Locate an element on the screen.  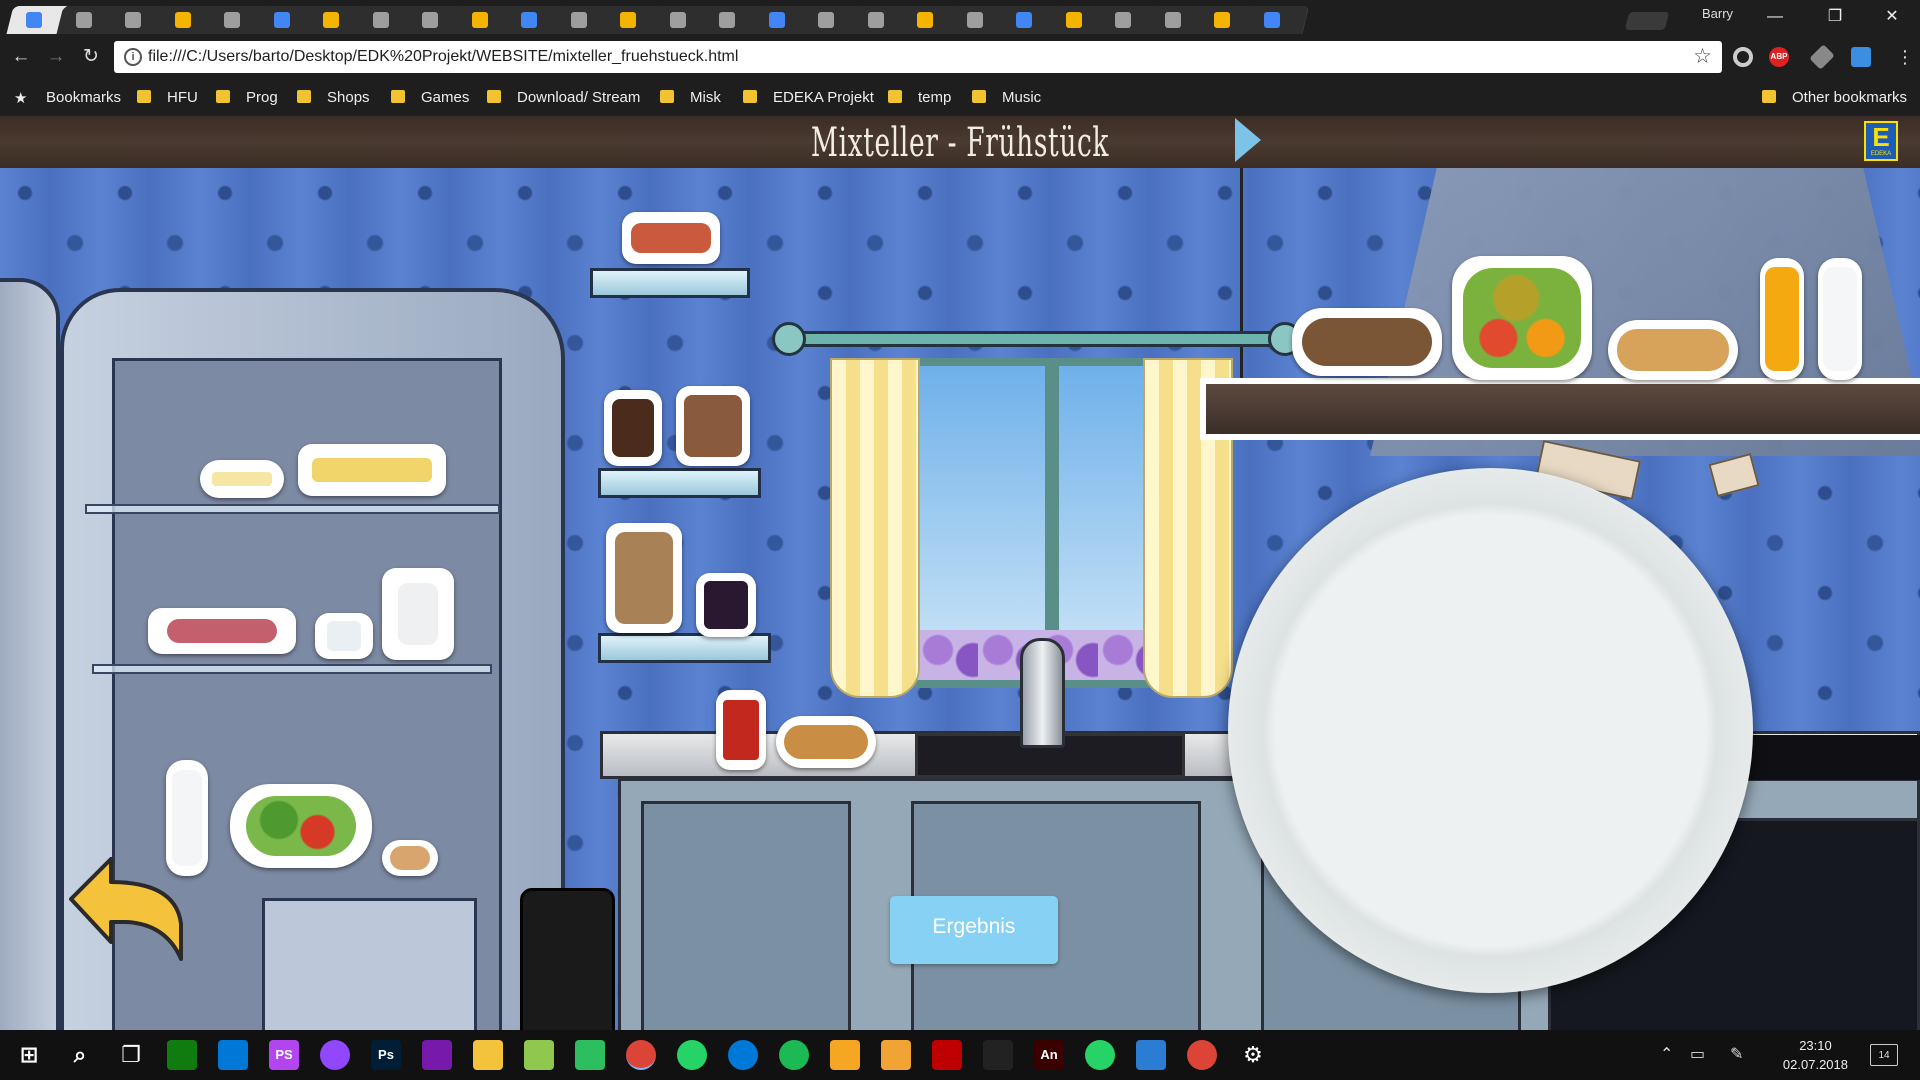
search-icon: ⌕ is located at coordinates (80, 1055).